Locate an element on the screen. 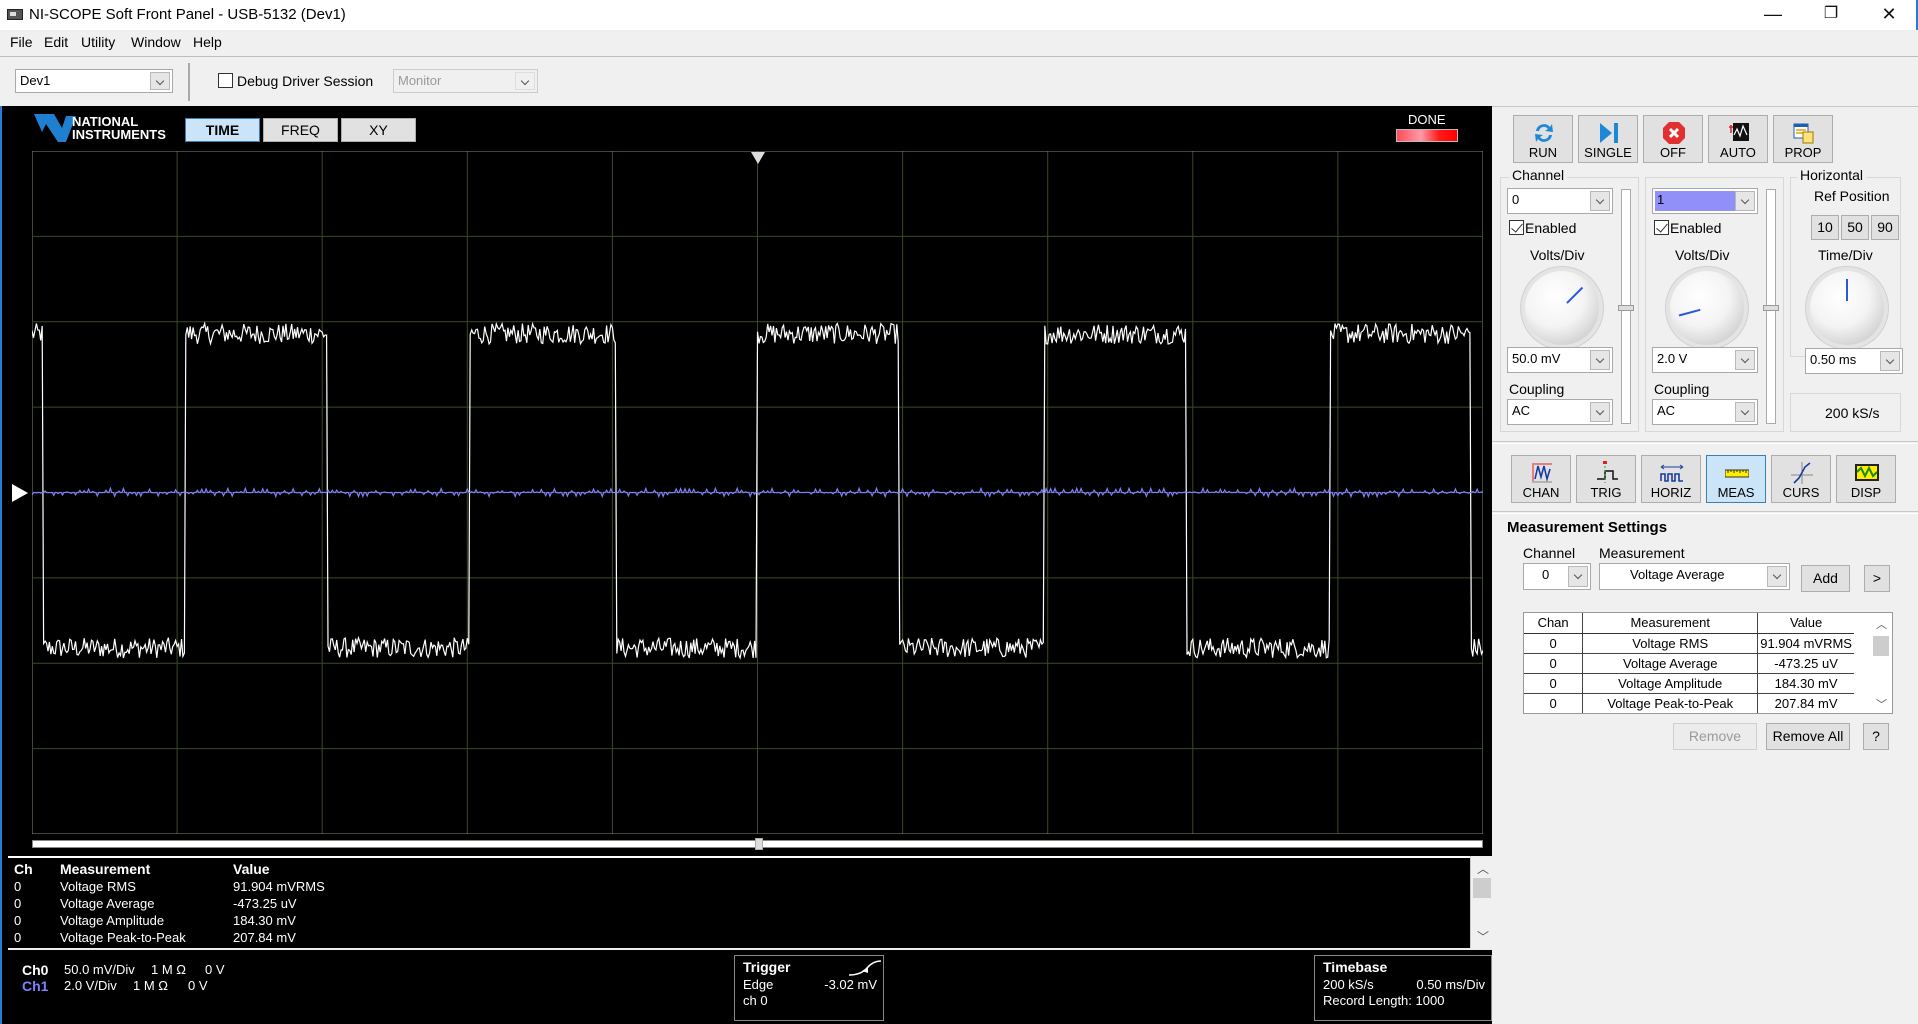  device-select: Dev1 is located at coordinates (94, 81).